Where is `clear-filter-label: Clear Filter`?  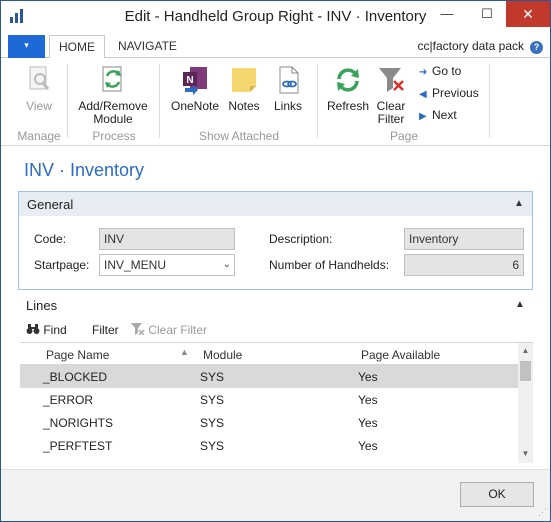 clear-filter-label: Clear Filter is located at coordinates (178, 330).